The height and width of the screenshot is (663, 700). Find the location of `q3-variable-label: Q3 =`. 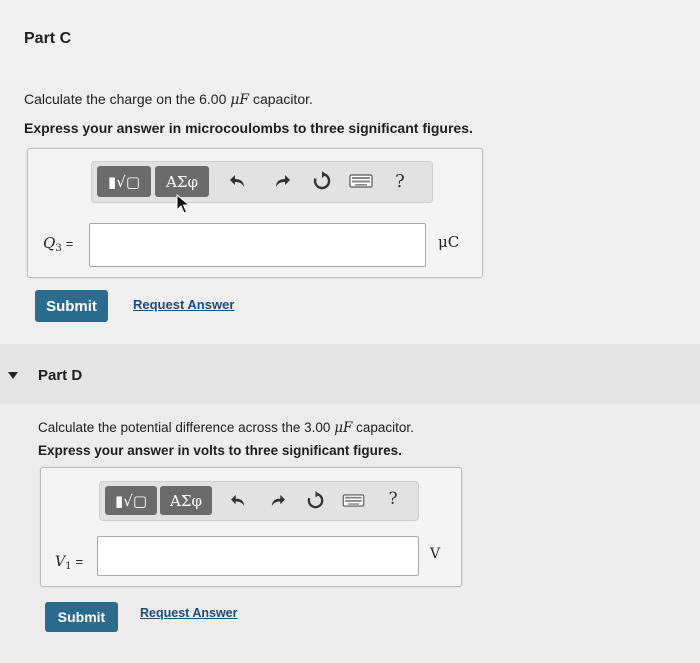

q3-variable-label: Q3 = is located at coordinates (58, 244).